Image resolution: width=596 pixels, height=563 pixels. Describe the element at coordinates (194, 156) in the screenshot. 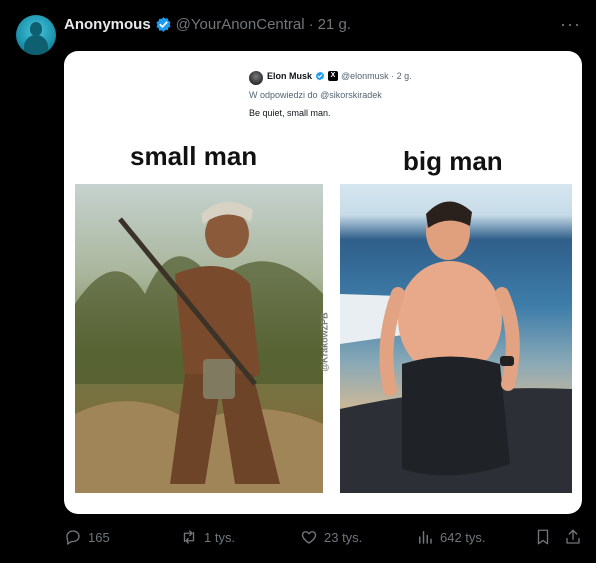

I see `left-caption: small man` at that location.